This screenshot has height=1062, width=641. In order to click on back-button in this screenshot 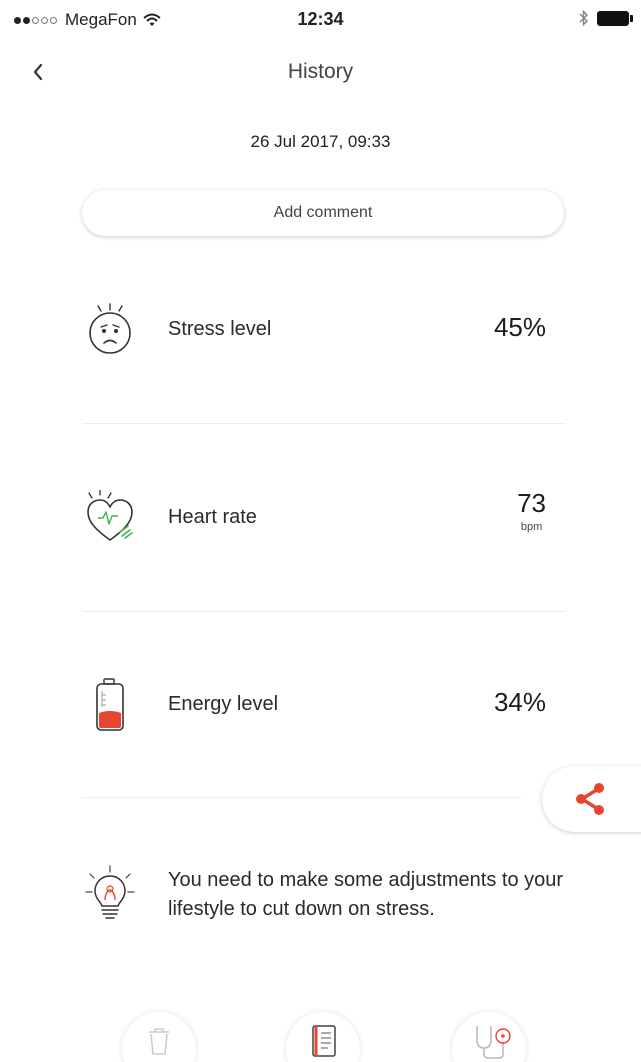, I will do `click(38, 72)`.